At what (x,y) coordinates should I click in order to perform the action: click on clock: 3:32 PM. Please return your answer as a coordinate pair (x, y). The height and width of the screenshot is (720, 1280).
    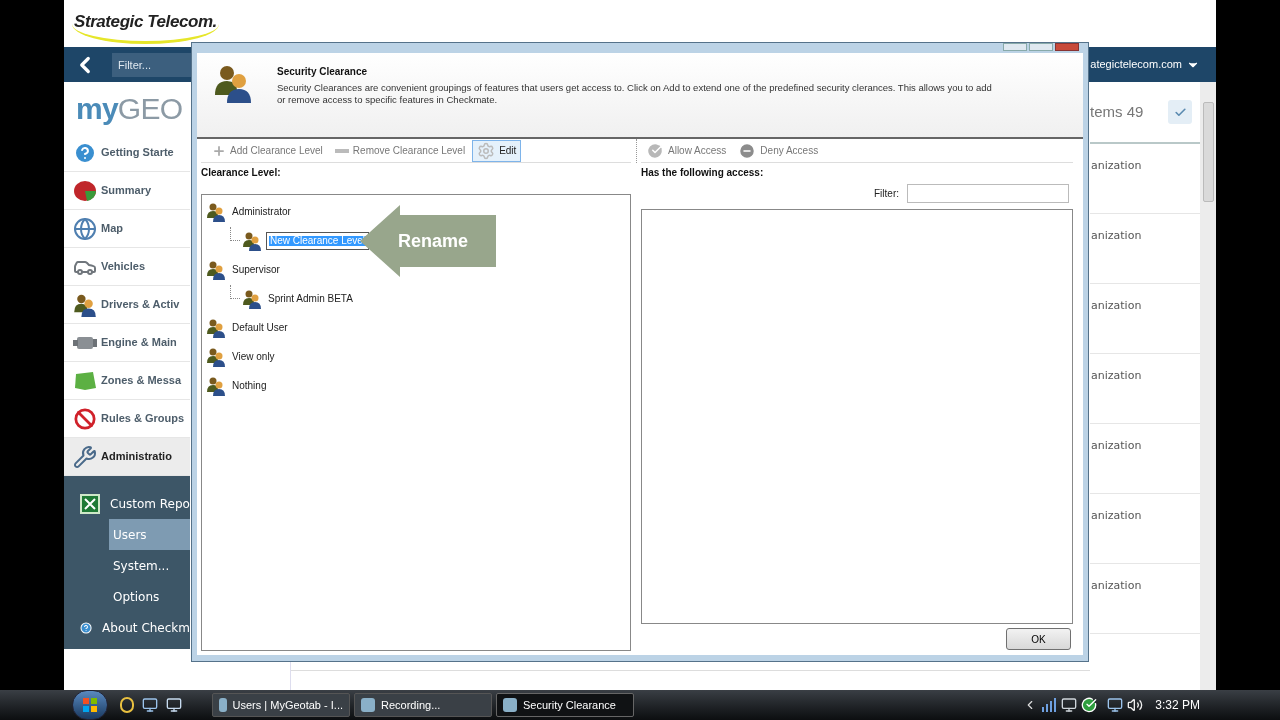
    Looking at the image, I should click on (1177, 705).